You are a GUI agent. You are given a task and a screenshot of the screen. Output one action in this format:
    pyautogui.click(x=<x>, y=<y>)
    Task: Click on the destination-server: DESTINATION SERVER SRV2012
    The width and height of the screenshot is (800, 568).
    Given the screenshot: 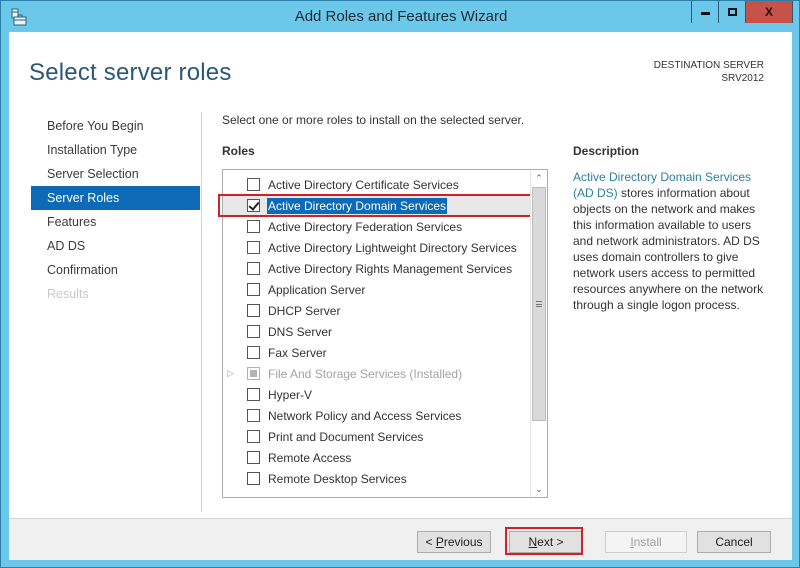 What is the action you would take?
    pyautogui.click(x=709, y=72)
    